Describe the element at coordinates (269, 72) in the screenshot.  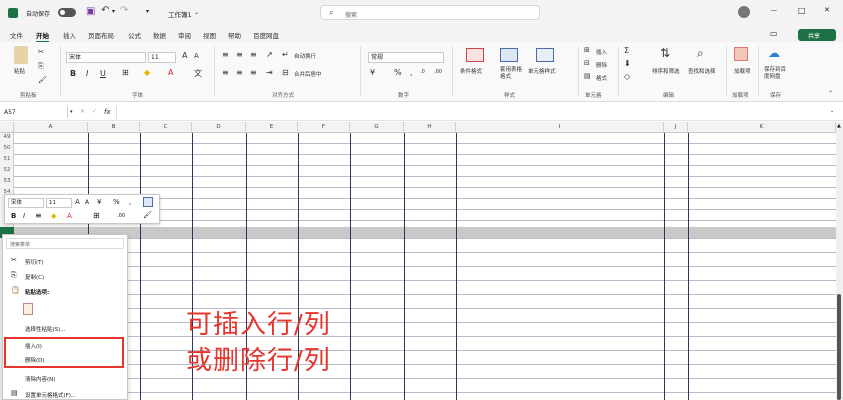
I see `indent-icon: ⇥` at that location.